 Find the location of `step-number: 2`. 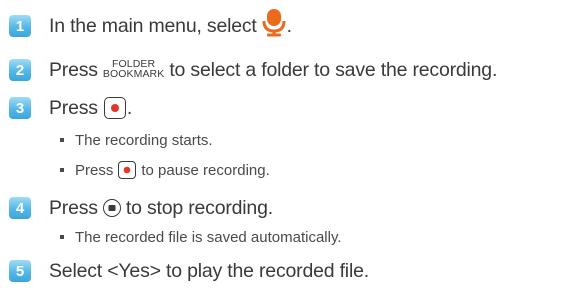

step-number: 2 is located at coordinates (20, 70).